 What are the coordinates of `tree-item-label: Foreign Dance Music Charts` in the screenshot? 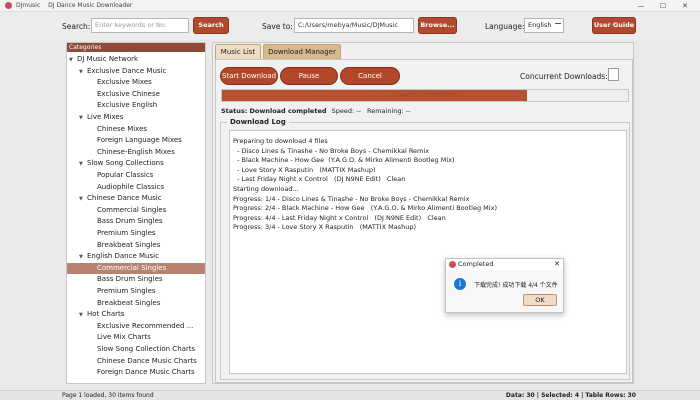 It's located at (146, 372).